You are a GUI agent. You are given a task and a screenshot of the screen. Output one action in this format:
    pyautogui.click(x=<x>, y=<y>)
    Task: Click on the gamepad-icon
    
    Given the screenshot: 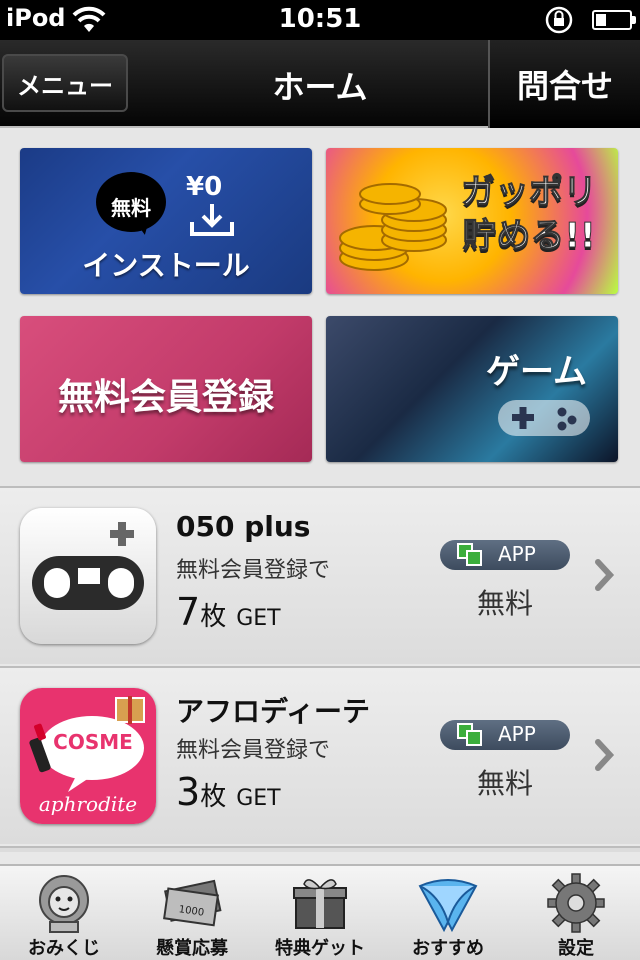 What is the action you would take?
    pyautogui.click(x=544, y=418)
    